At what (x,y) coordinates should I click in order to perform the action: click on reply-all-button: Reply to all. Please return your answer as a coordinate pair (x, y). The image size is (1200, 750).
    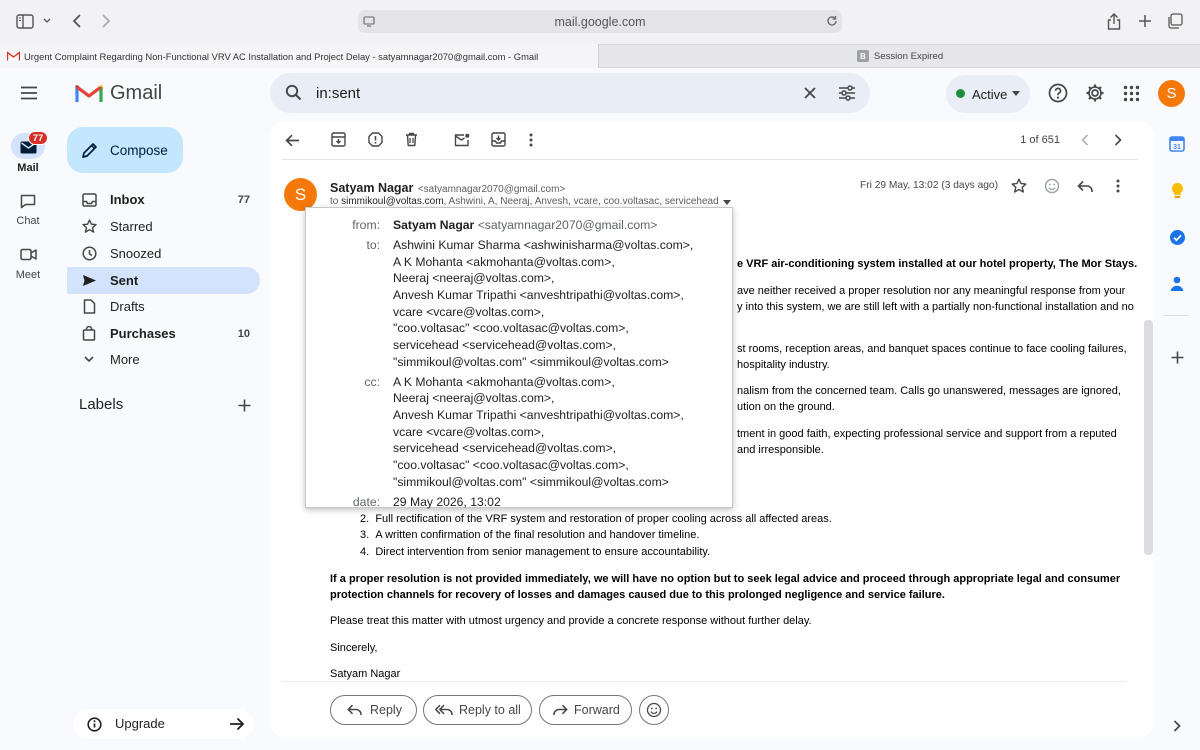
    Looking at the image, I should click on (477, 710).